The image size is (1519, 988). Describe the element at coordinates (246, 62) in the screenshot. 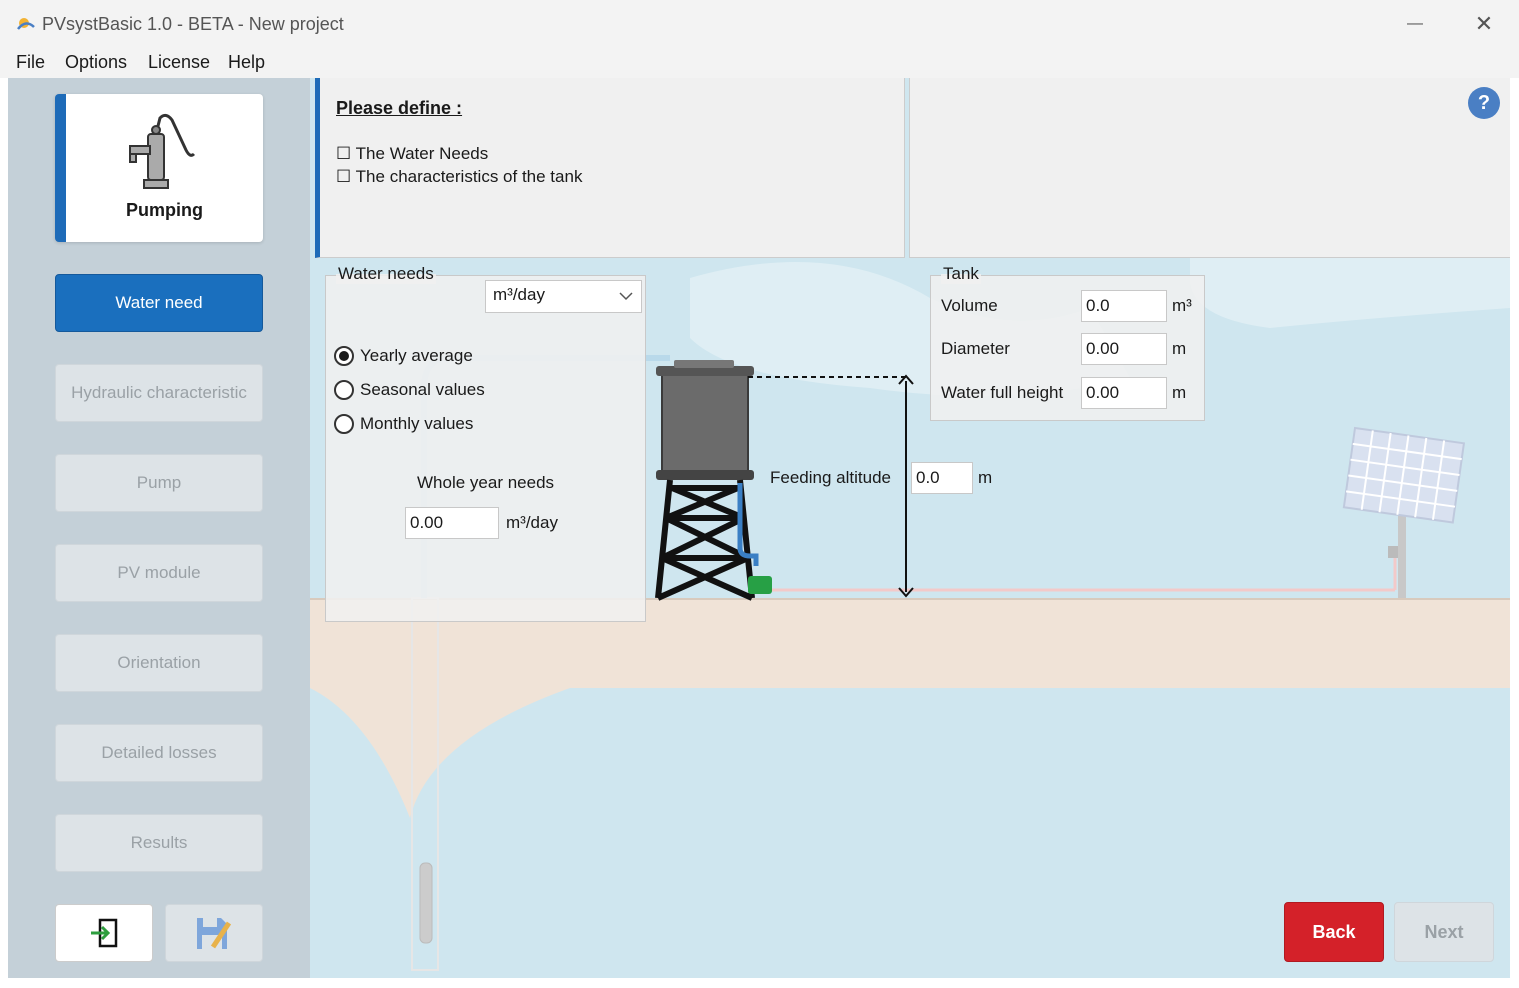

I see `menu-help: Help` at that location.